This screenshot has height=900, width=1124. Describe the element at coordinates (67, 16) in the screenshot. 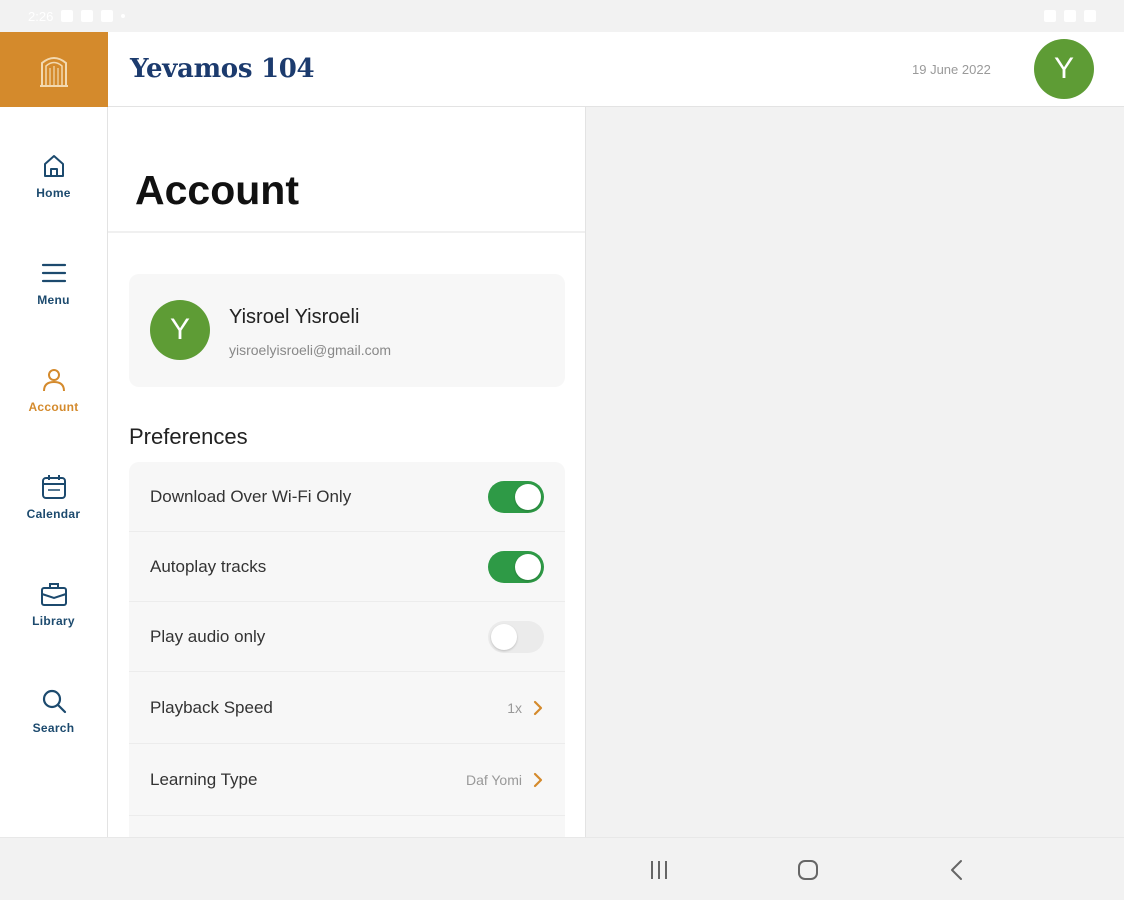

I see `gallery-notification-icon` at that location.